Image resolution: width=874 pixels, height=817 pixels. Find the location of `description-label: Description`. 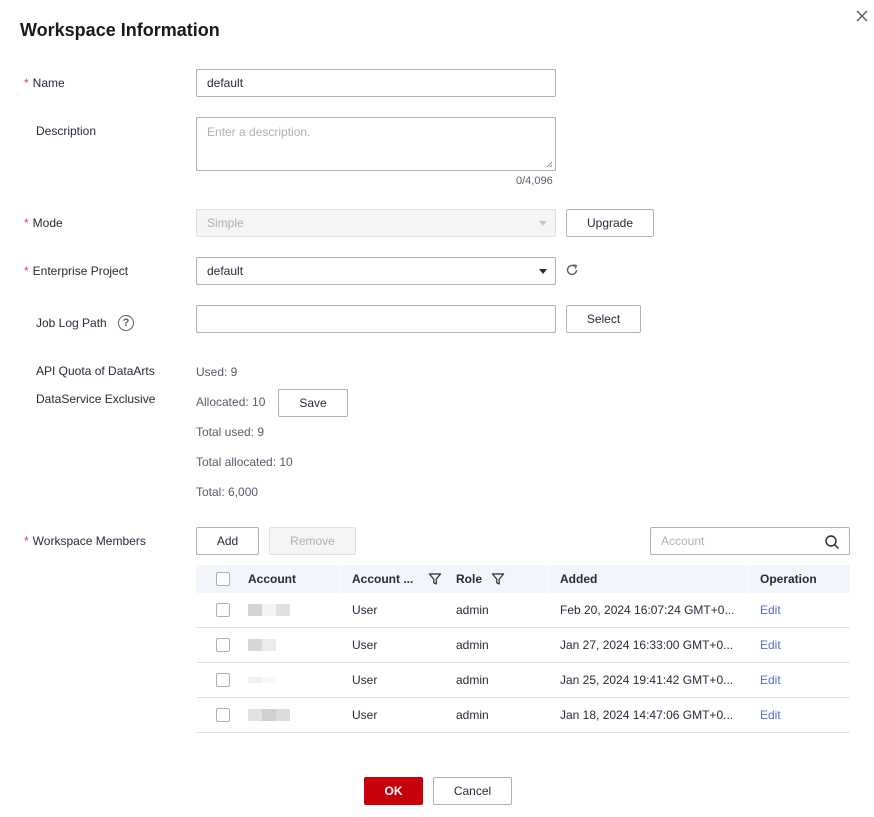

description-label: Description is located at coordinates (66, 131).